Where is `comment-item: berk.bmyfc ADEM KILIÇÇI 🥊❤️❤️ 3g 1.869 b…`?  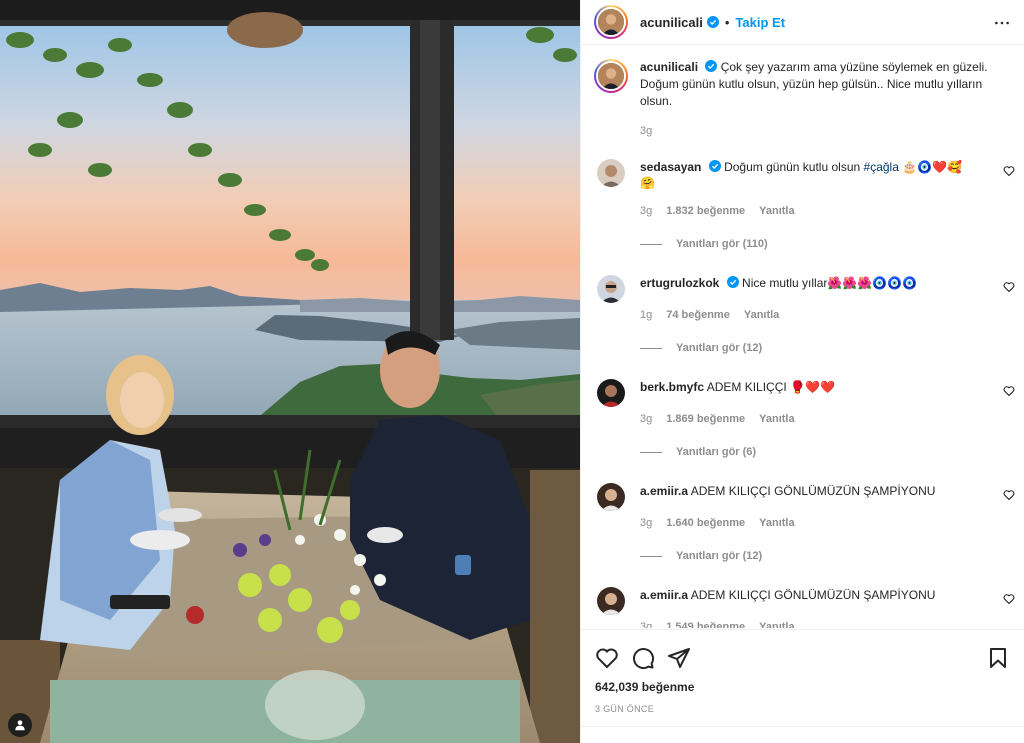
comment-item: berk.bmyfc ADEM KILIÇÇI 🥊❤️❤️ 3g 1.869 b… is located at coordinates (802, 419).